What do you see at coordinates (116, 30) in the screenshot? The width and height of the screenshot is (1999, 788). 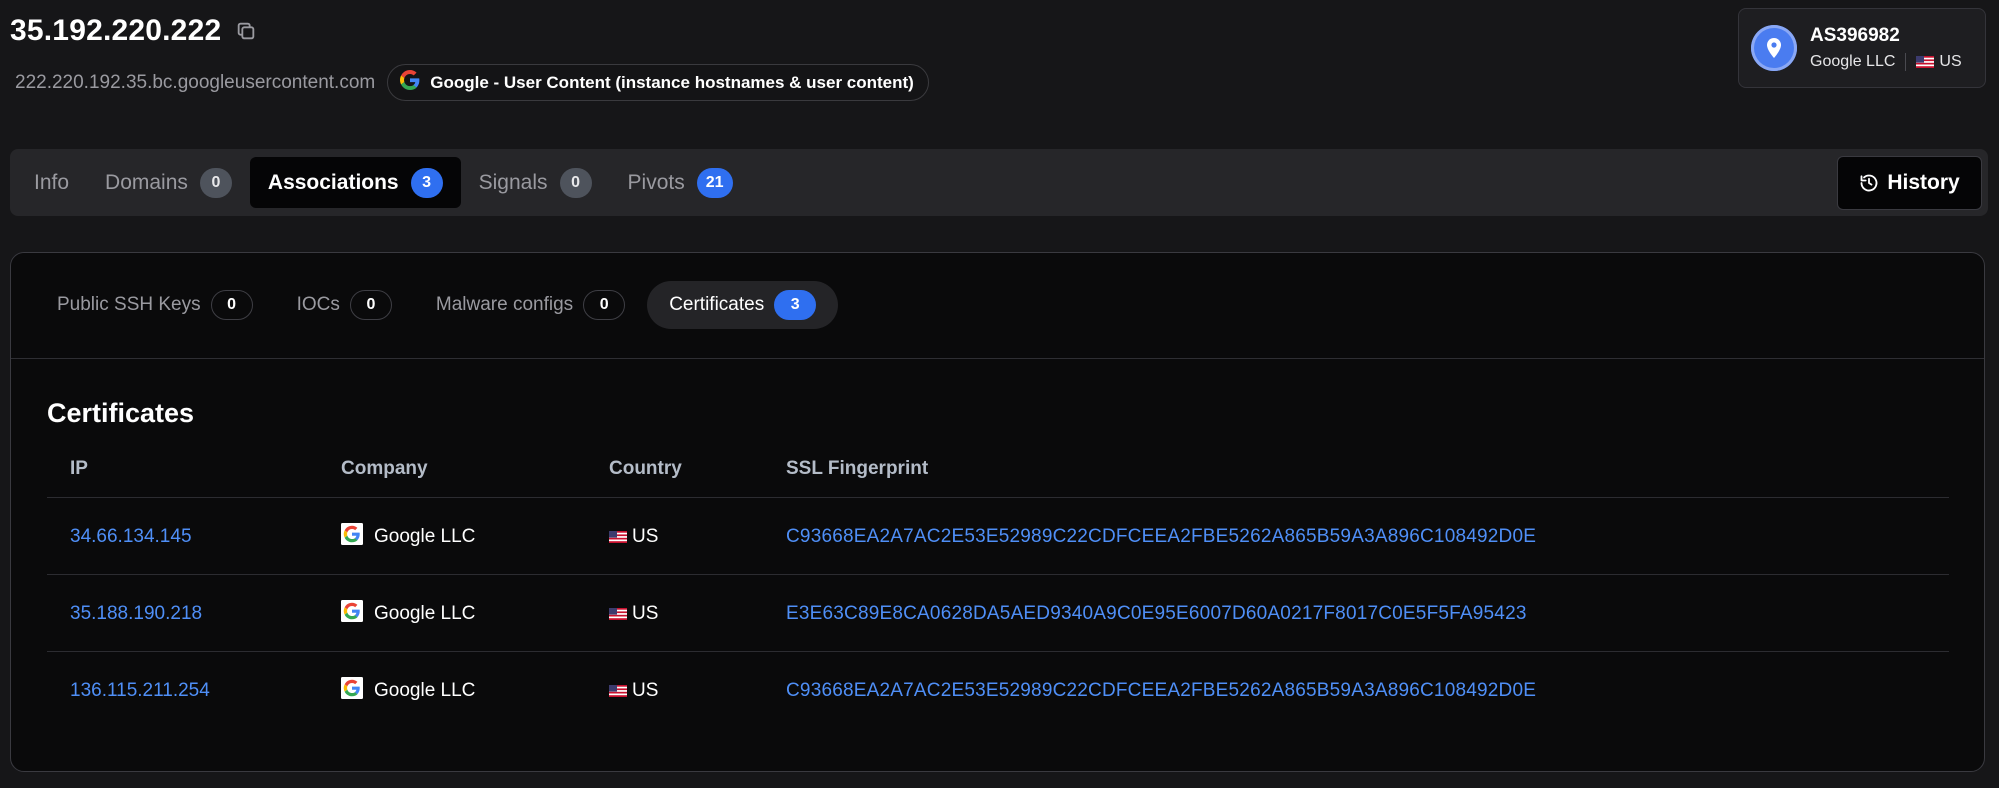 I see `page-title: 35.192.220.222` at bounding box center [116, 30].